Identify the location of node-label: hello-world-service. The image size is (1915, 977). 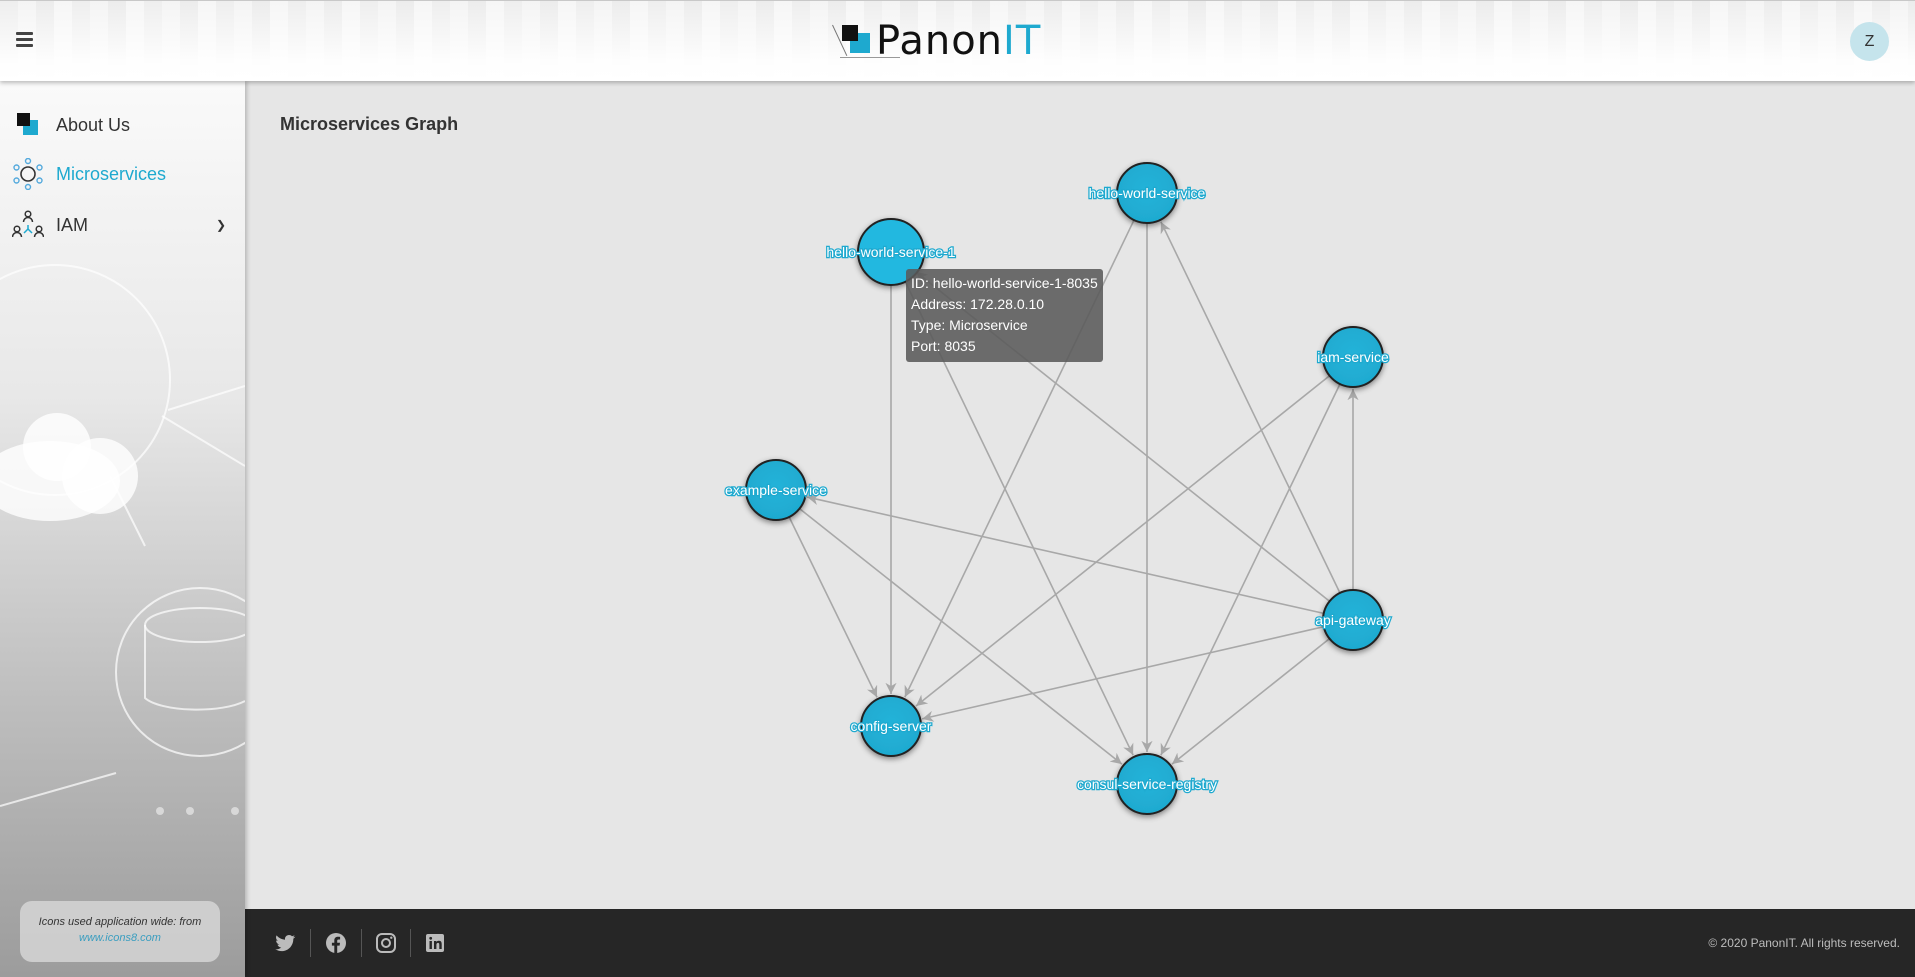
(1147, 193).